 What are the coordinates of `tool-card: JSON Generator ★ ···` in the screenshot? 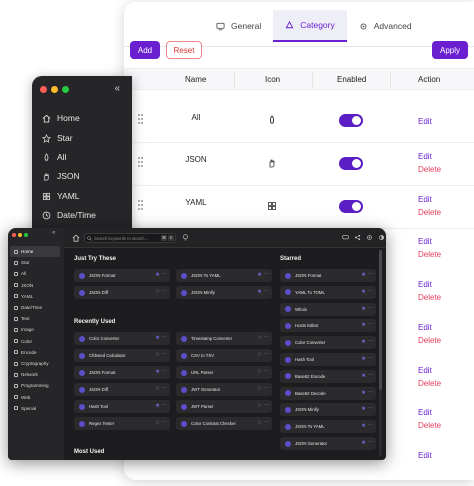 It's located at (328, 443).